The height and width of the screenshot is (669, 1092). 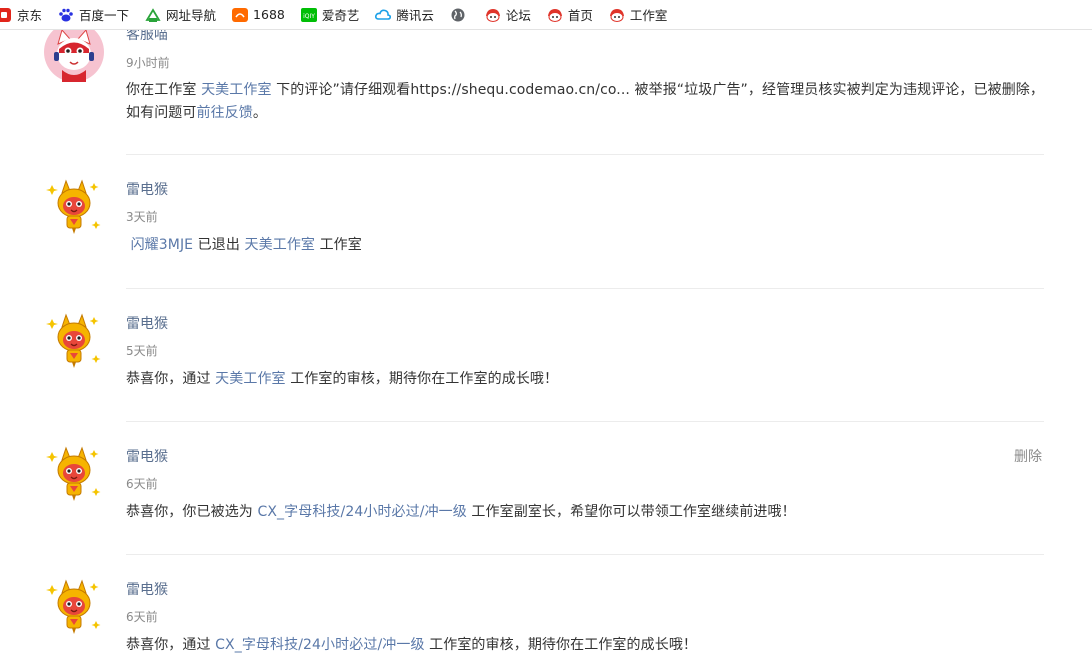 I want to click on message-text: 闪耀3MJE 已退出 天美工作室 工作室, so click(x=587, y=245).